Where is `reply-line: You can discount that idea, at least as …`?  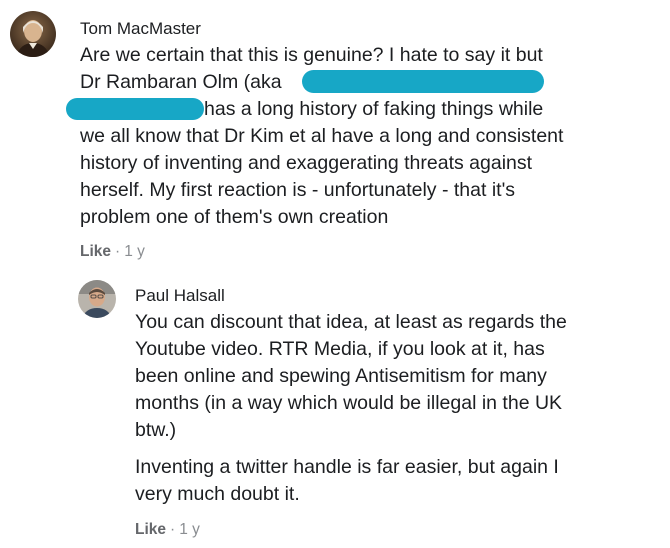 reply-line: You can discount that idea, at least as … is located at coordinates (351, 322).